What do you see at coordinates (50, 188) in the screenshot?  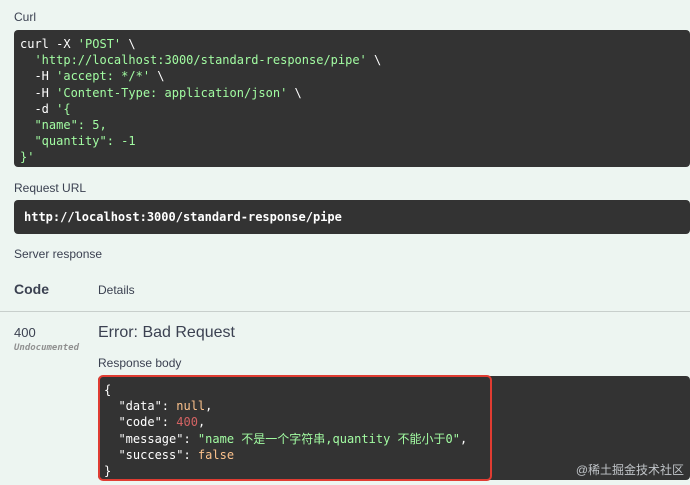 I see `request-url-title: Request URL` at bounding box center [50, 188].